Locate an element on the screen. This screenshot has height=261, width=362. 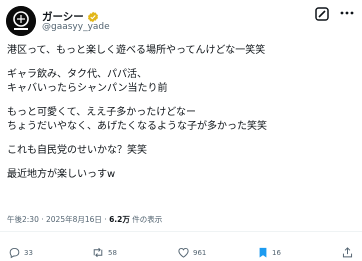
post-time: 午後2:30 is located at coordinates (23, 219).